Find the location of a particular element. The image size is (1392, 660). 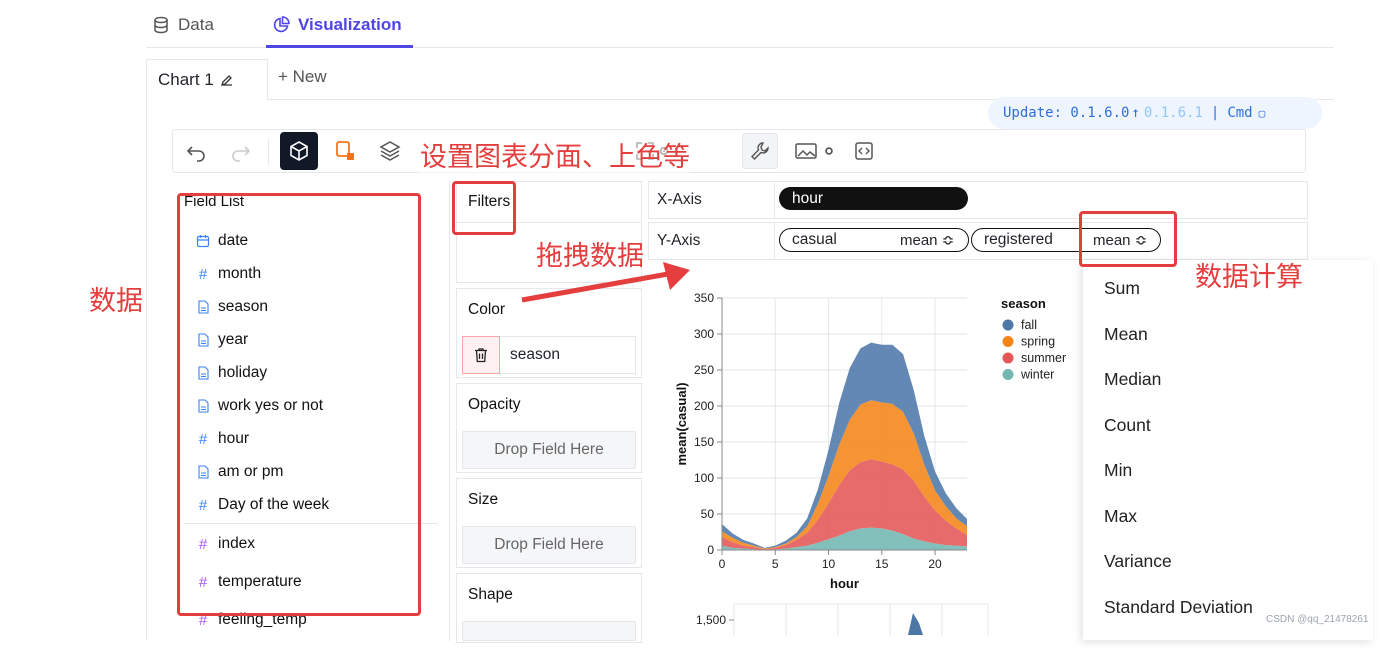

menu-item-min: Min is located at coordinates (1118, 470).